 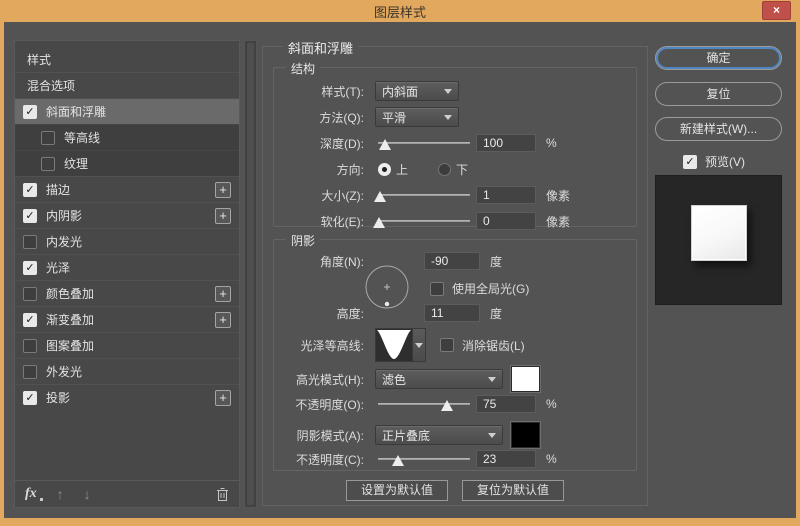 I want to click on sidebar-scrollbar, so click(x=250, y=274).